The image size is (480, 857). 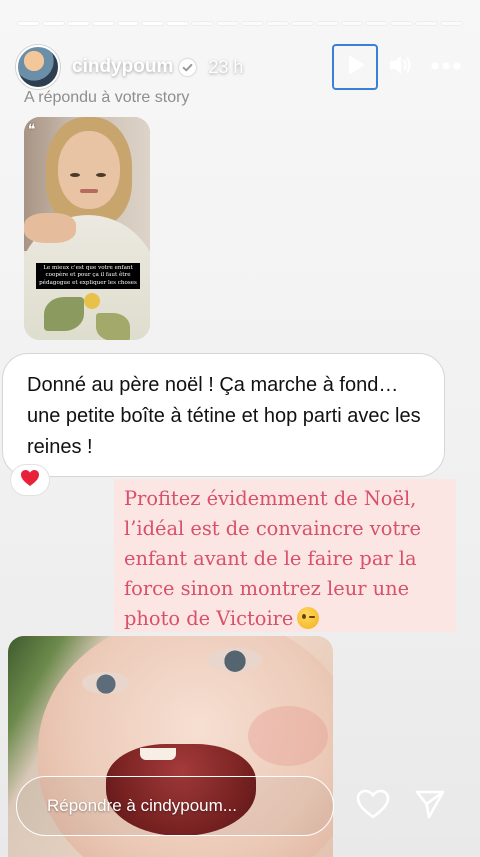 What do you see at coordinates (209, 618) in the screenshot?
I see `overlay-line-5: photo de Victoire` at bounding box center [209, 618].